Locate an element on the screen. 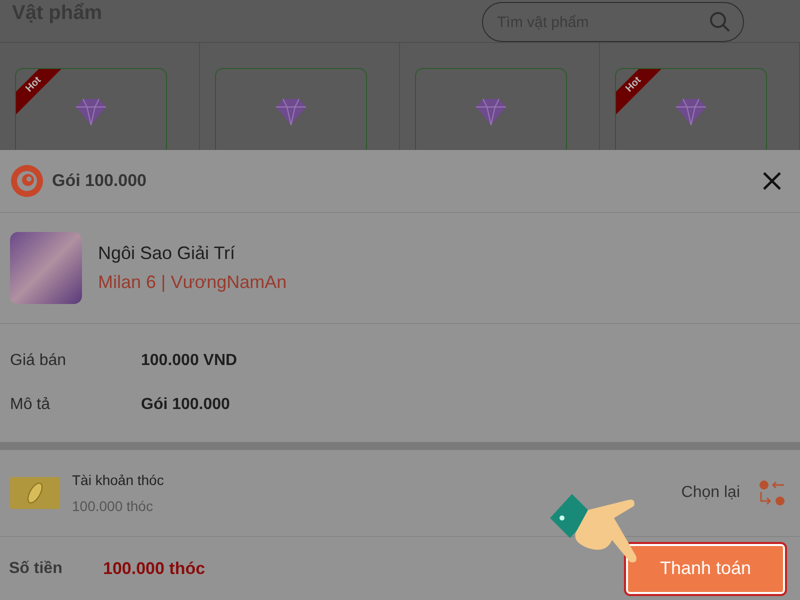 The width and height of the screenshot is (800, 600). total-amount: 100.000 thóc is located at coordinates (154, 568).